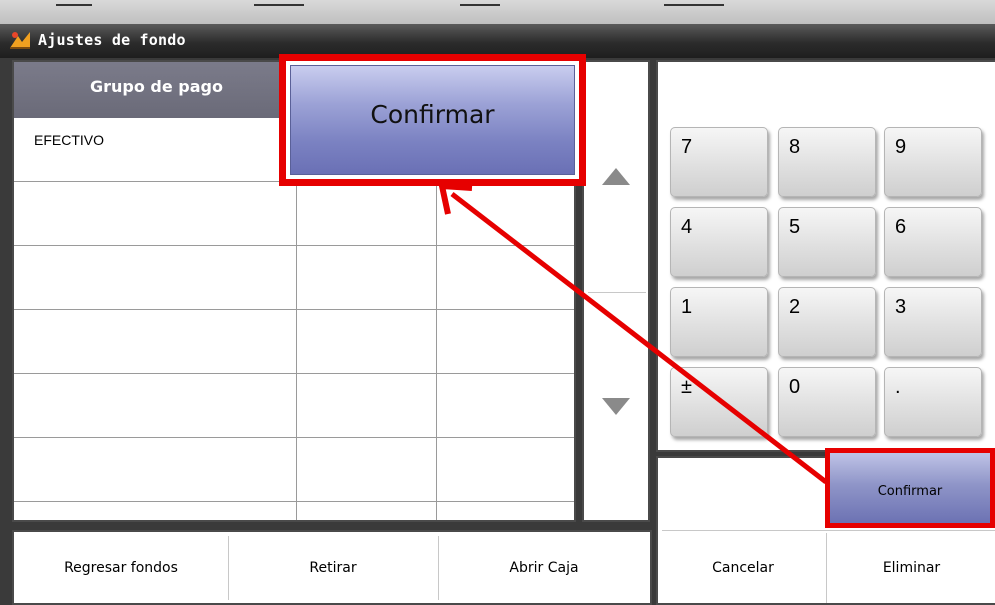 This screenshot has width=995, height=605. What do you see at coordinates (828, 530) in the screenshot?
I see `action-divider` at bounding box center [828, 530].